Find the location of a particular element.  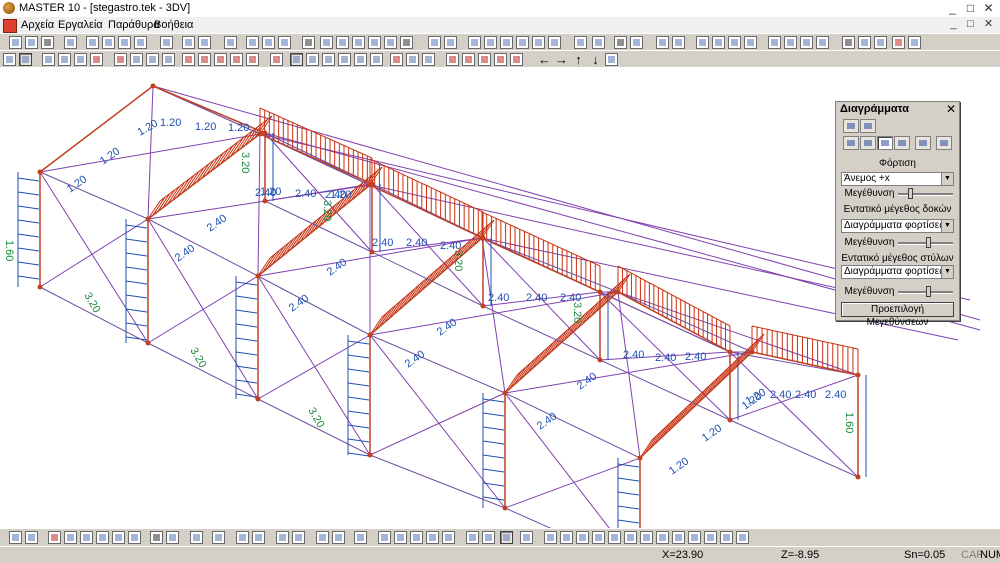

cube-icon is located at coordinates (428, 59).